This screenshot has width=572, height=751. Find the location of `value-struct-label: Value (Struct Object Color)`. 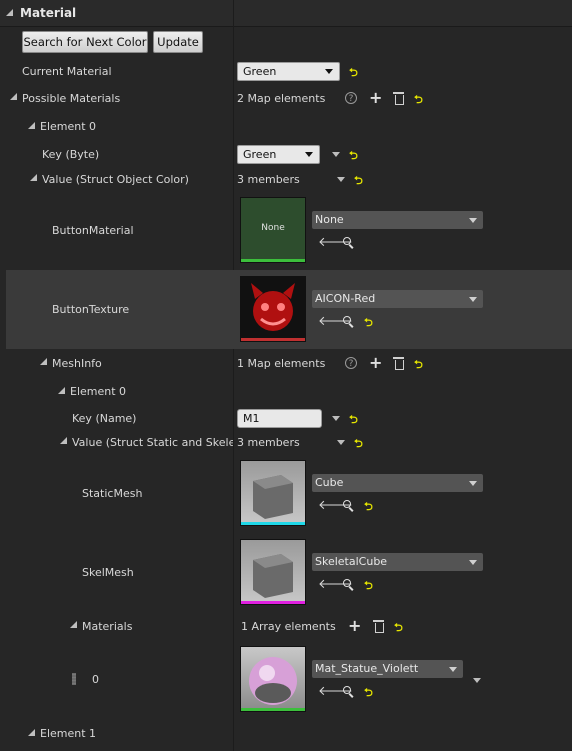

value-struct-label: Value (Struct Object Color) is located at coordinates (115, 179).